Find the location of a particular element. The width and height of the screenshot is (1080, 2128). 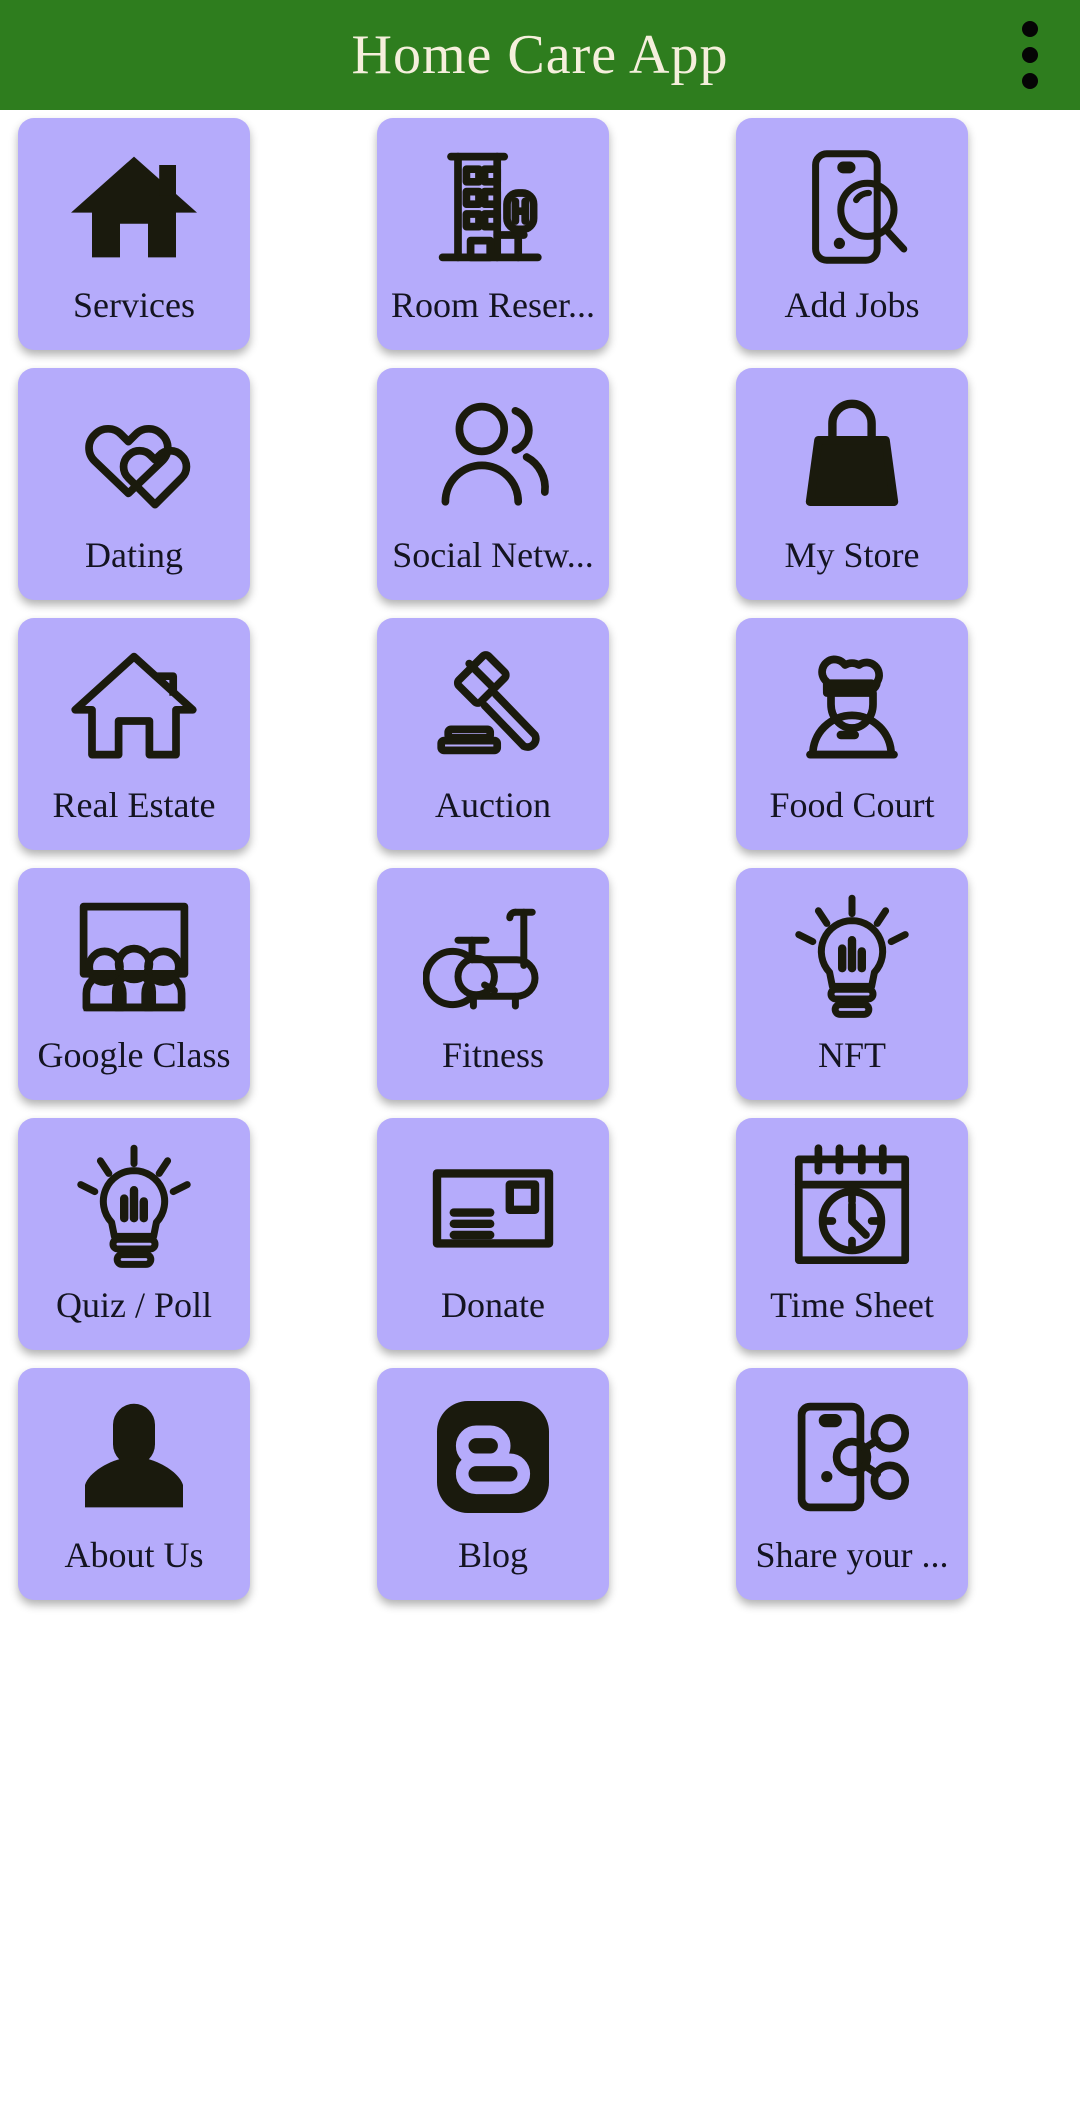

tile-label: Donate is located at coordinates (493, 1305).